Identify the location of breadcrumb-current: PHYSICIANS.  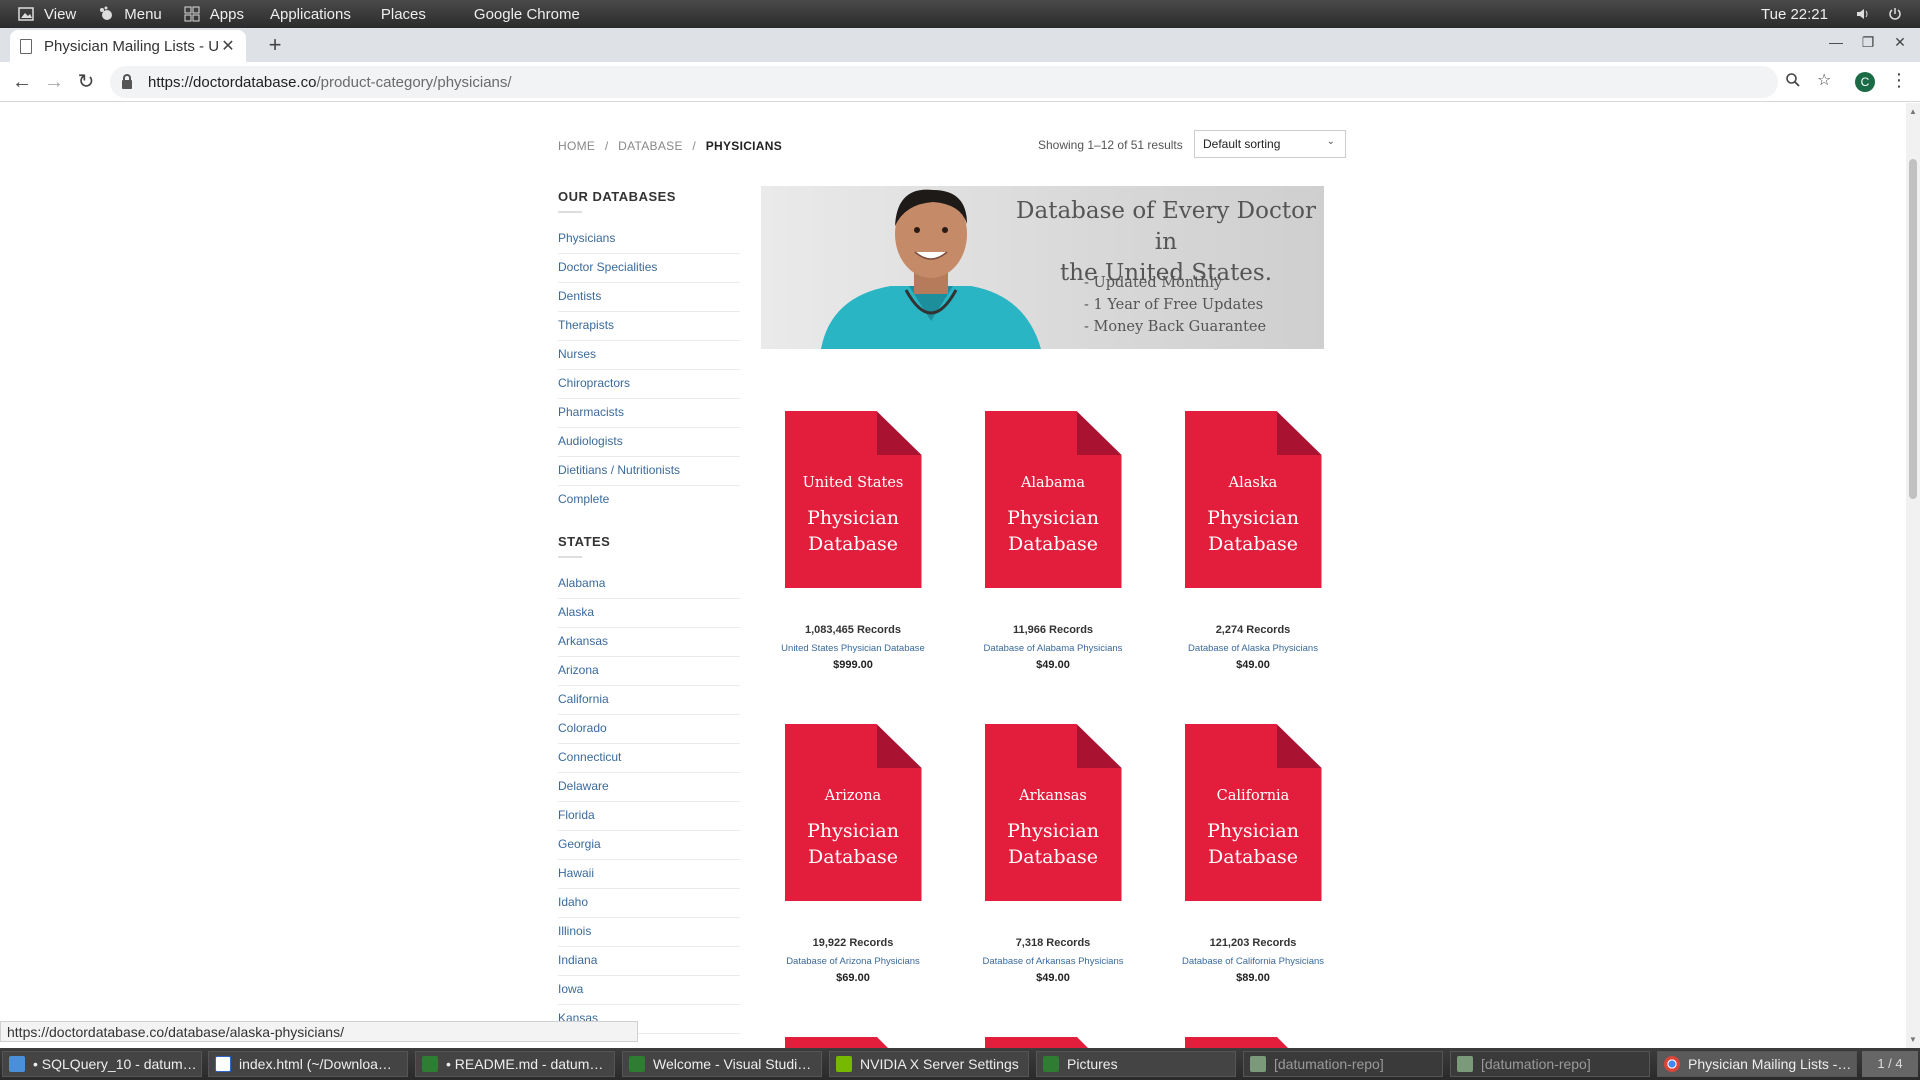
(744, 146).